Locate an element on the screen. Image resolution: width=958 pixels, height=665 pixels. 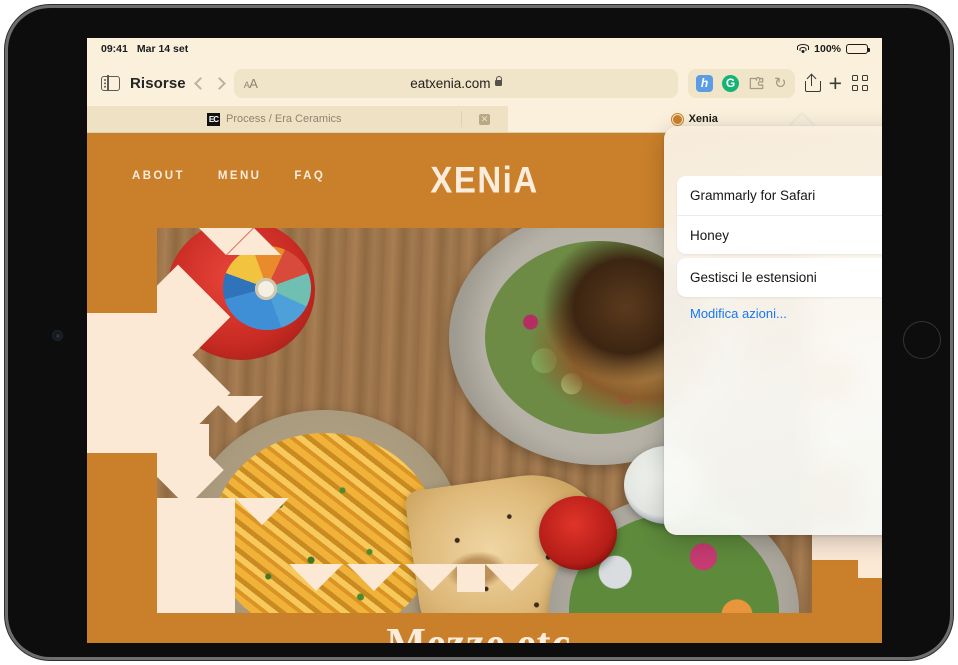
wifi-icon is located at coordinates (802, 49).